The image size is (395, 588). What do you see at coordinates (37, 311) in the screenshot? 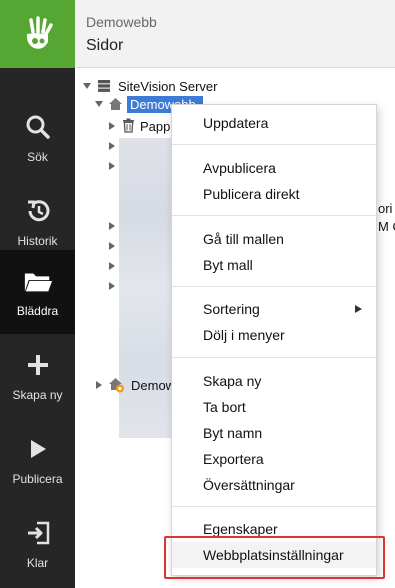
I see `sidebar-item-label: Bläddra` at bounding box center [37, 311].